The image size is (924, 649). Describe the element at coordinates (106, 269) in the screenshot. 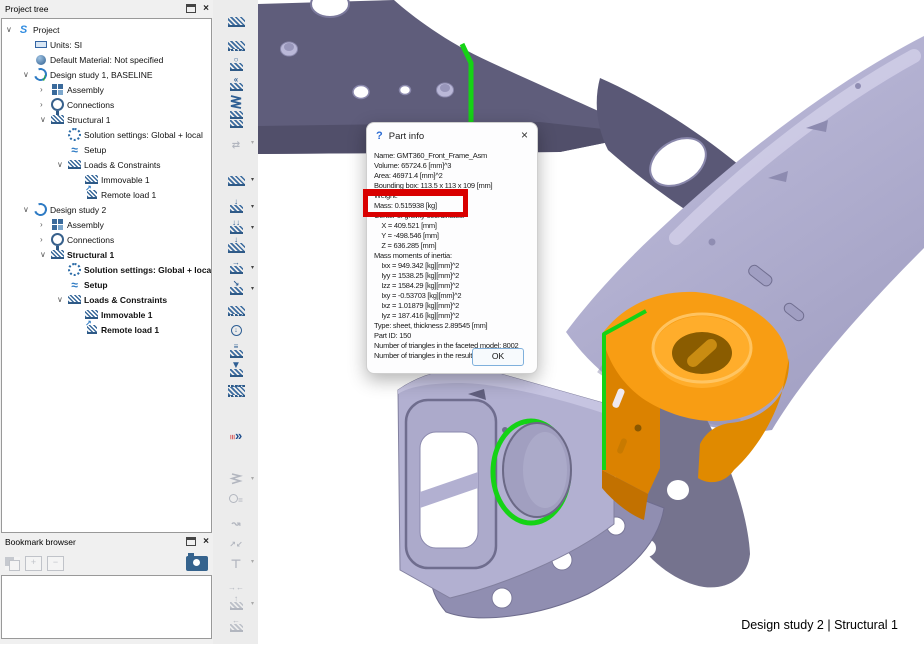

I see `tree-item-solution-settings-2: Solution settings: Global + local` at that location.